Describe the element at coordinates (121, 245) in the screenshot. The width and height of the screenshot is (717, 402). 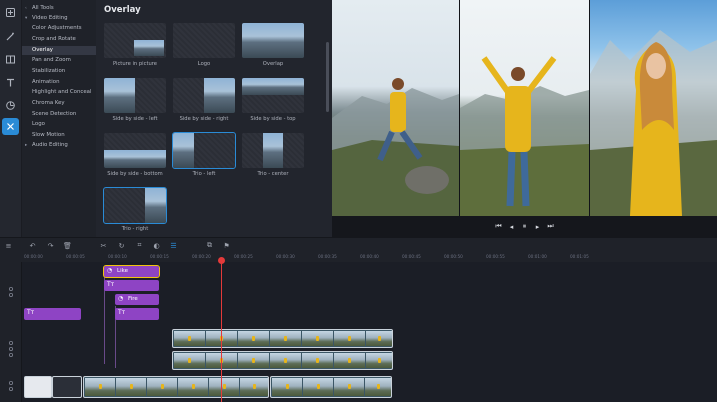
I see `rotate-icon: ↻` at that location.